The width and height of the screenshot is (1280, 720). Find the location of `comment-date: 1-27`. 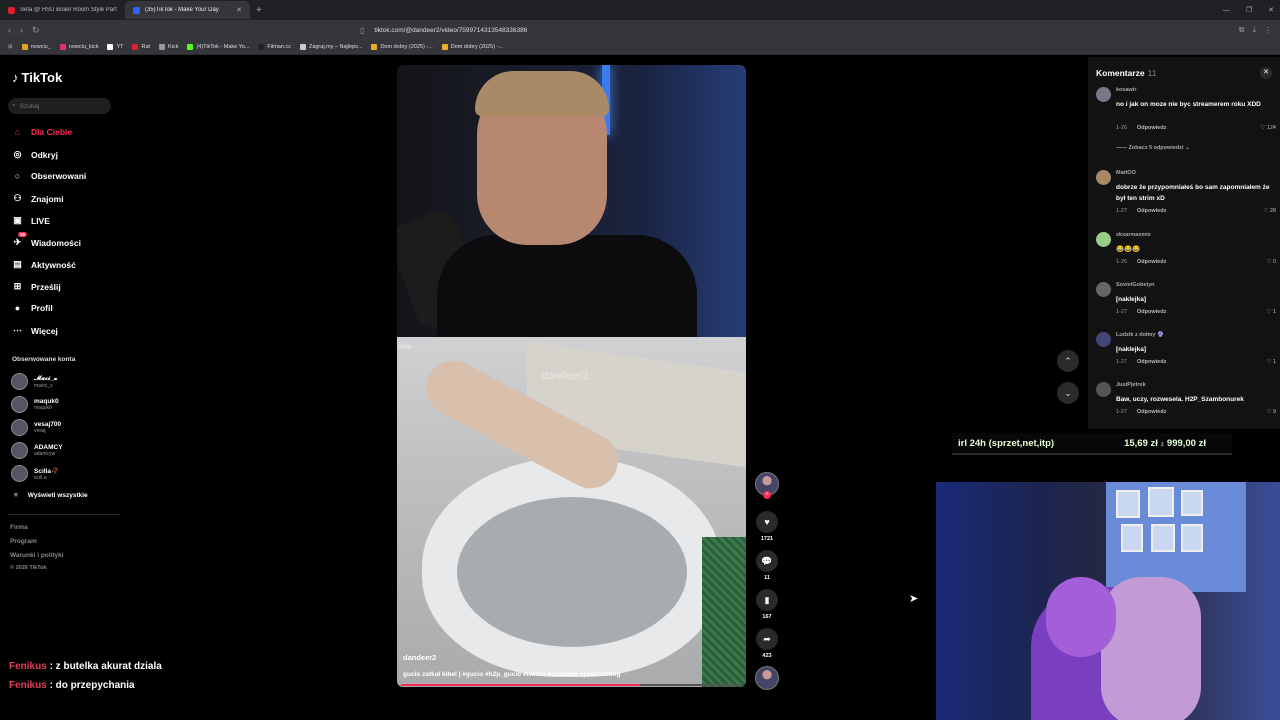

comment-date: 1-27 is located at coordinates (1122, 211).